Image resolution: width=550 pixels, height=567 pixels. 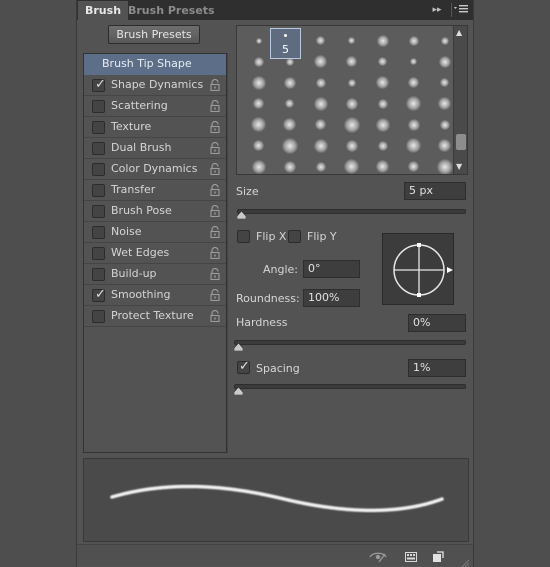 I want to click on brush-presets-button: Brush Presets, so click(x=154, y=34).